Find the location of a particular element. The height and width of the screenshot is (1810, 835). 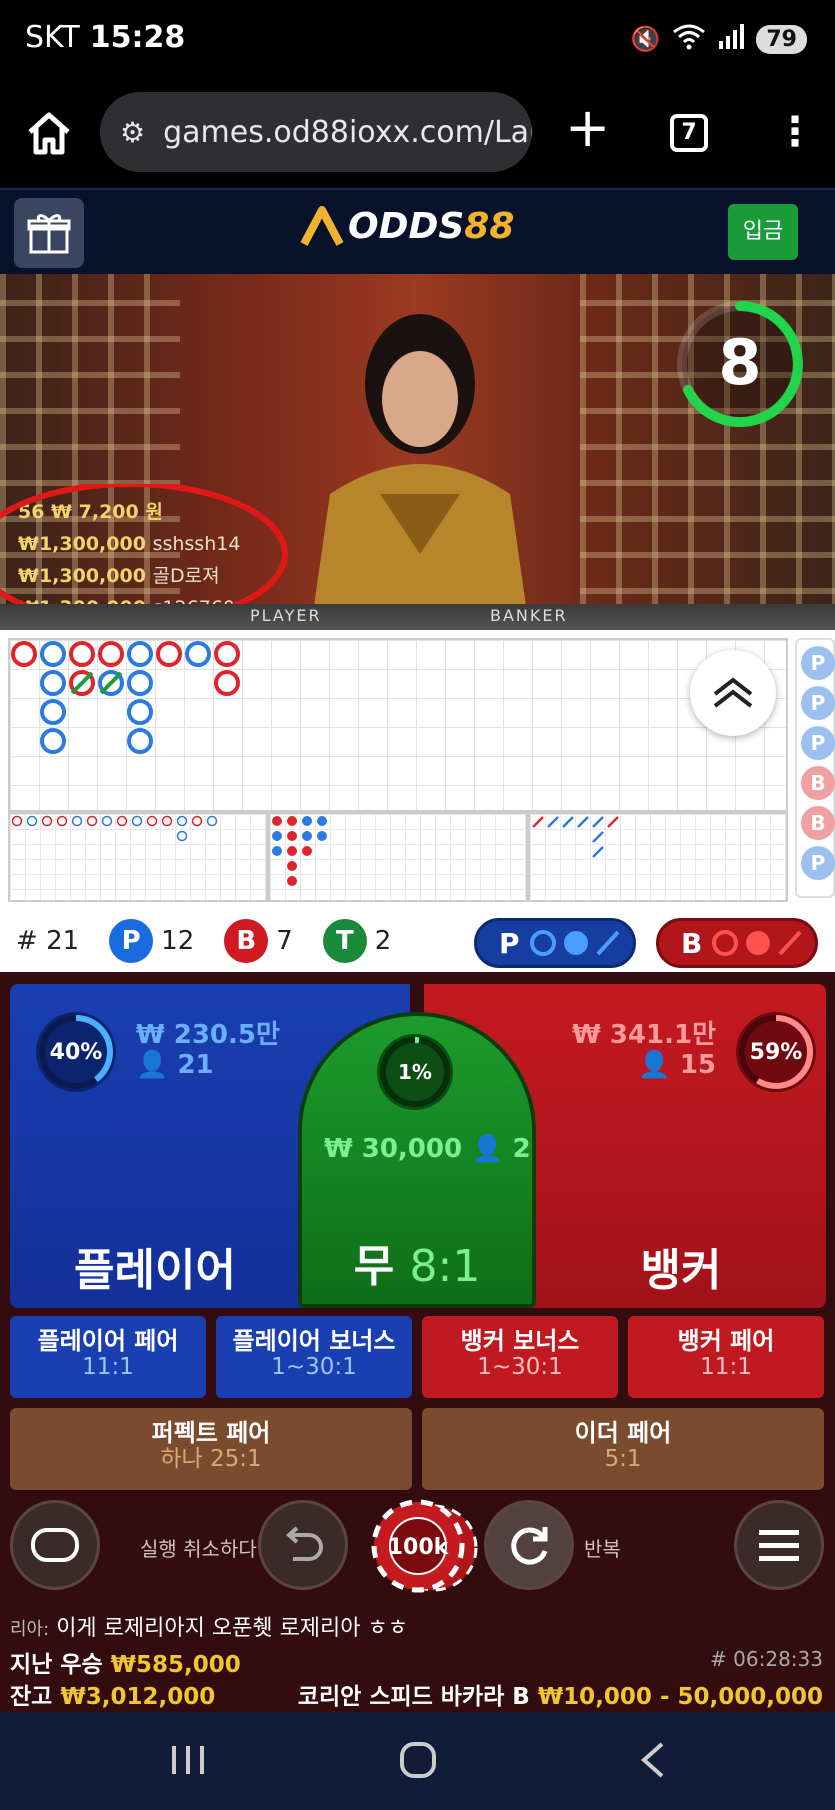

system-nav-bar is located at coordinates (417, 1761).